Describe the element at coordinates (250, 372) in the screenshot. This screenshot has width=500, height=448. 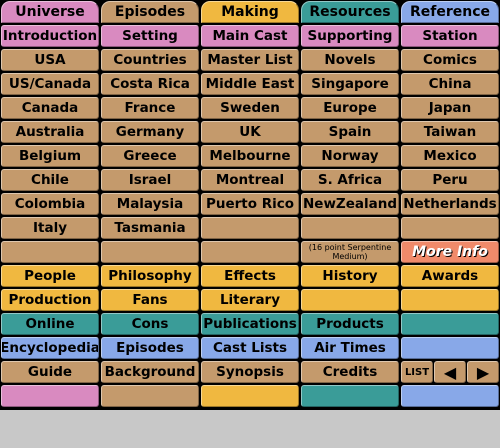
I see `nav-button-synopsis: Synopsis` at that location.